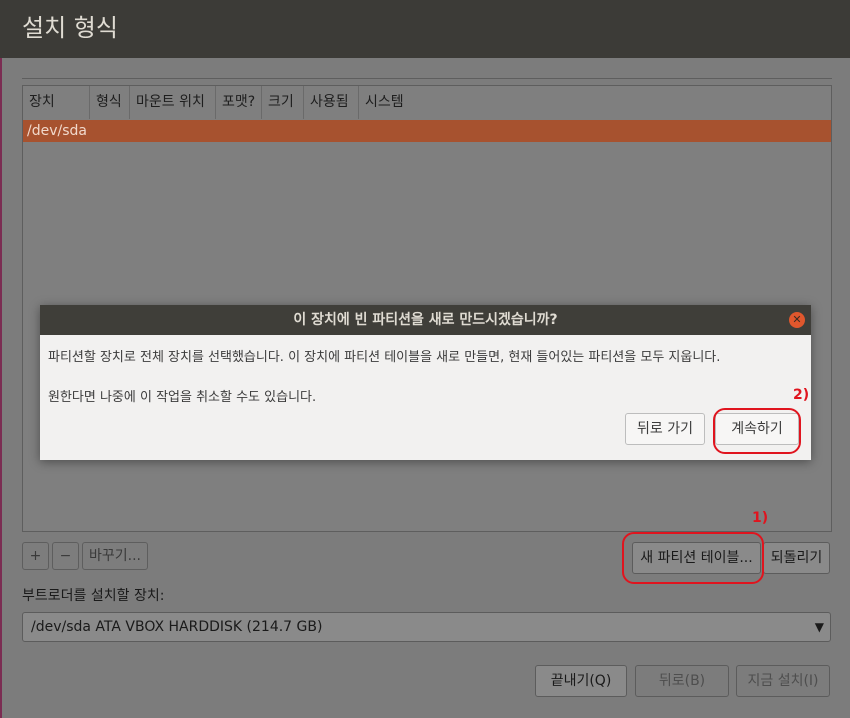 Image resolution: width=850 pixels, height=718 pixels. Describe the element at coordinates (93, 596) in the screenshot. I see `bootloader-label: 부트로더를 설치할 장치:` at that location.